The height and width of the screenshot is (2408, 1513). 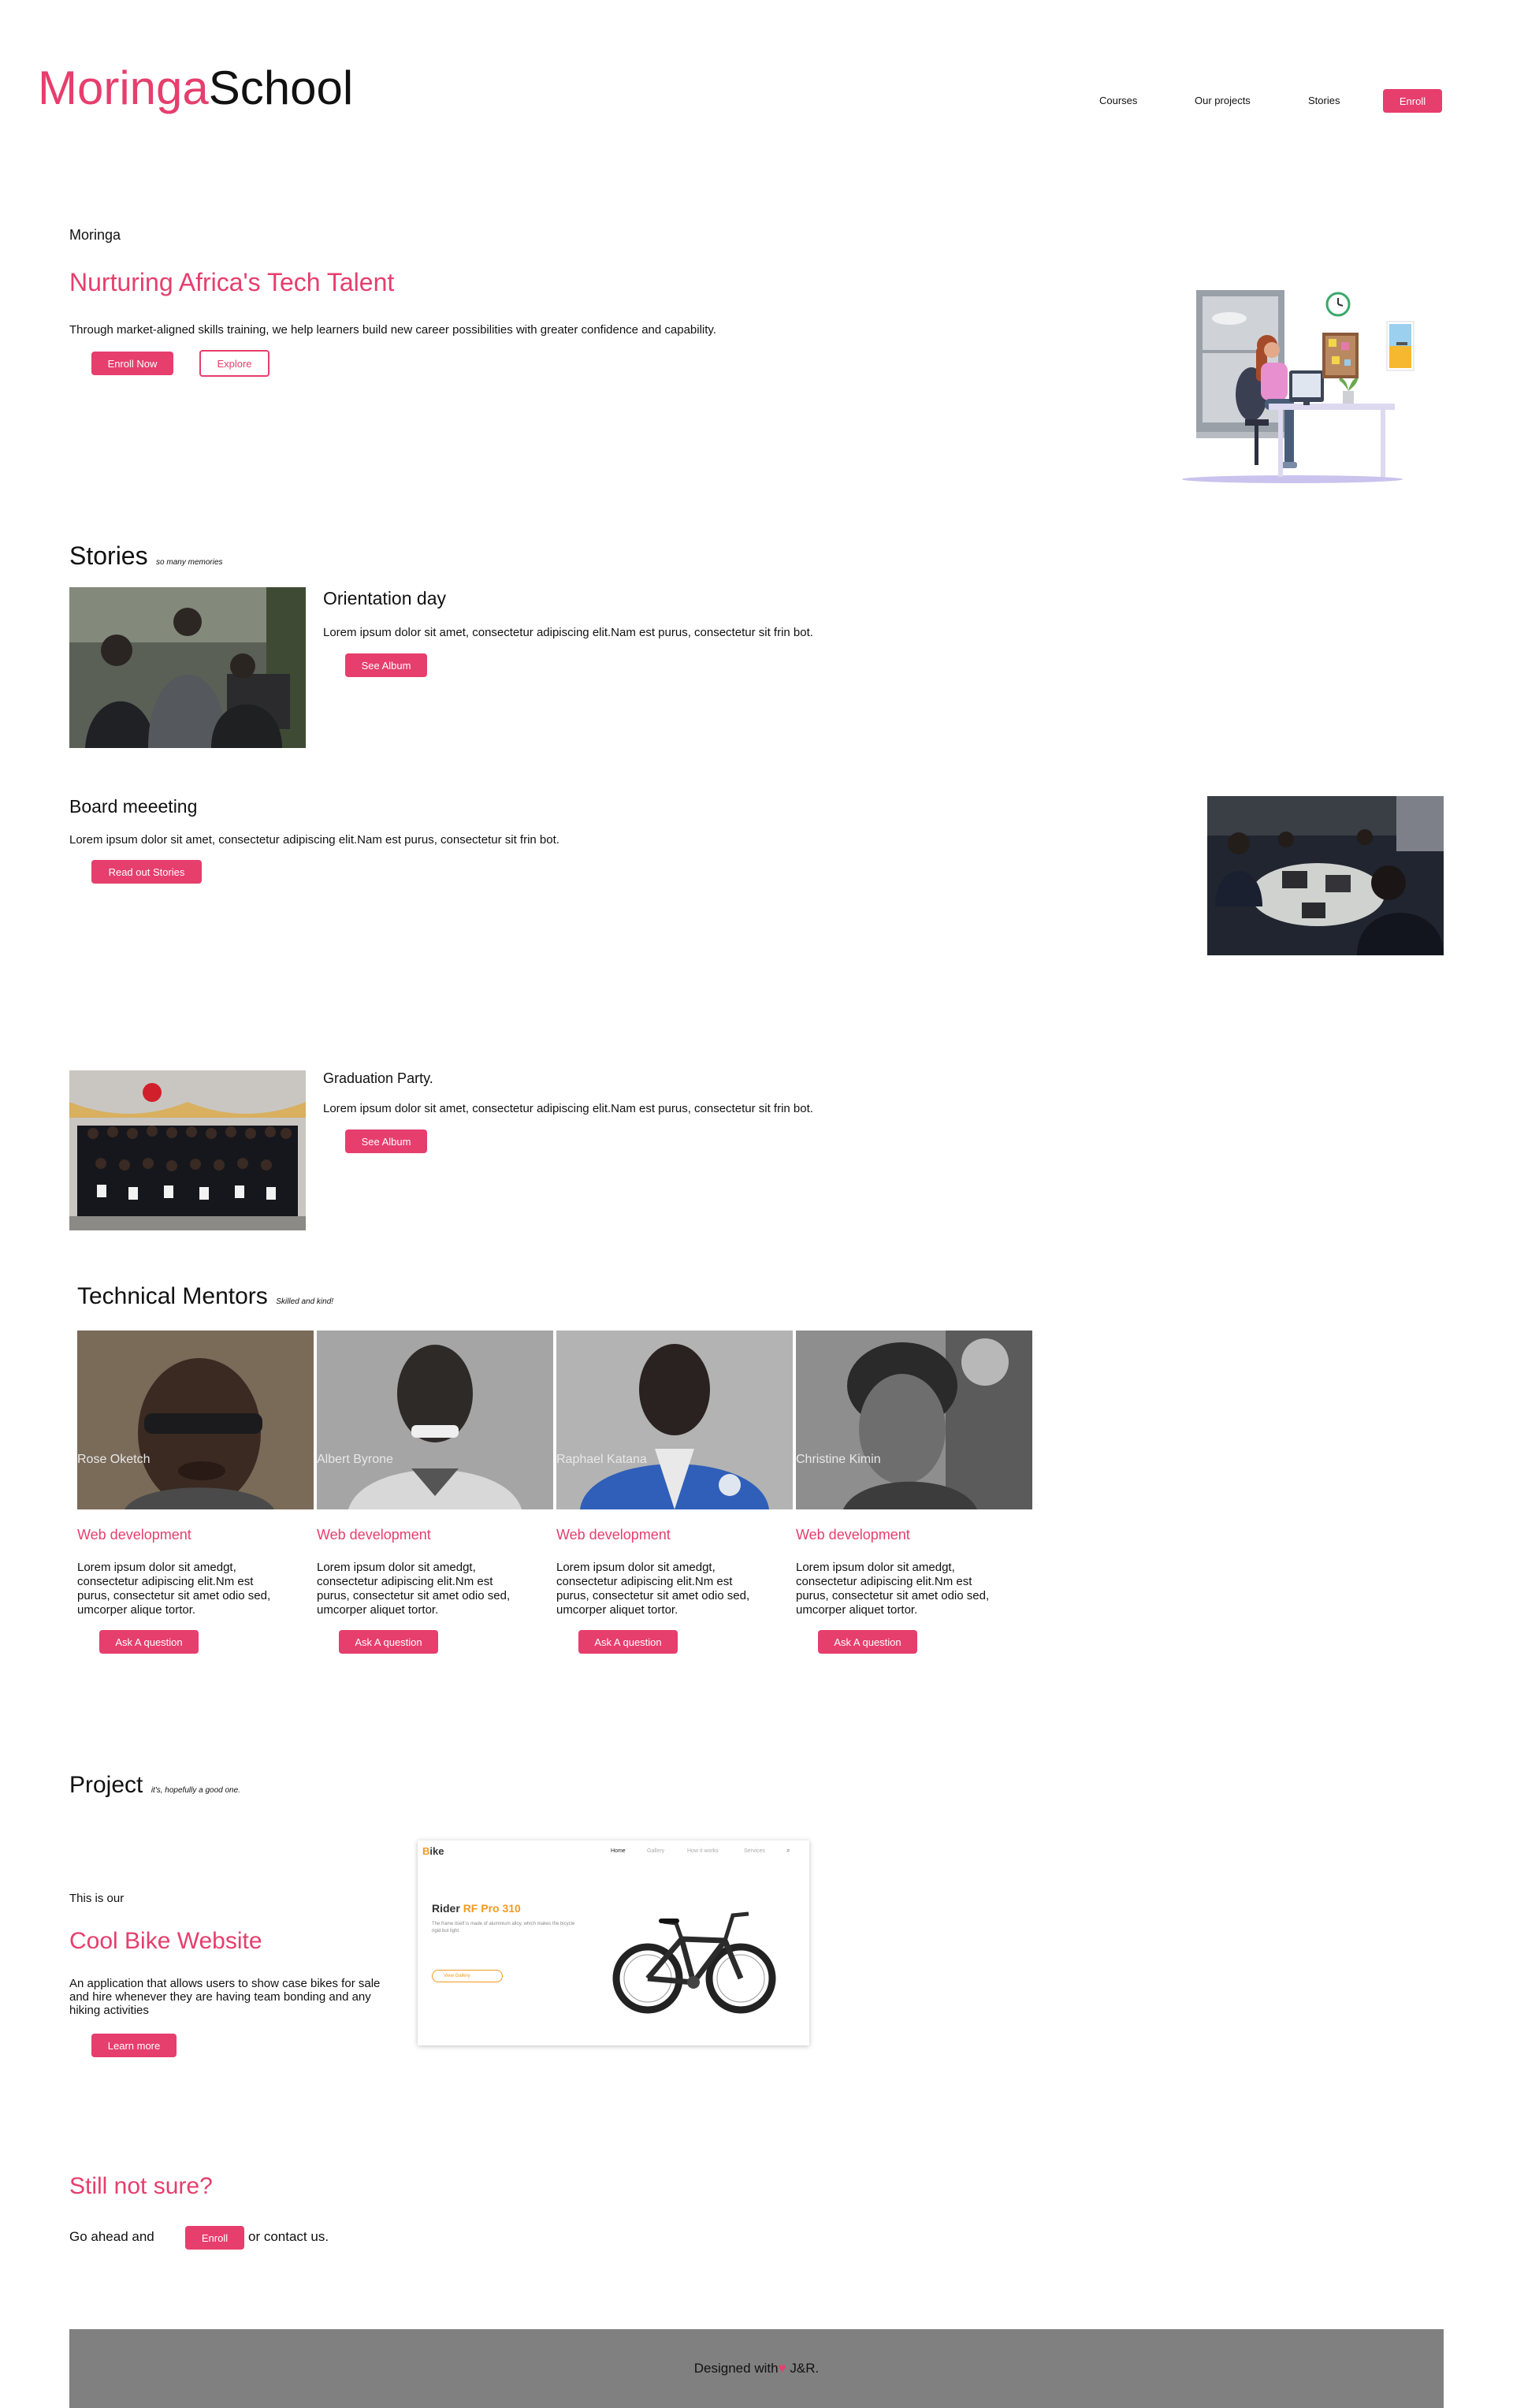 What do you see at coordinates (146, 872) in the screenshot?
I see `story-board-read-button: Read out Stories` at bounding box center [146, 872].